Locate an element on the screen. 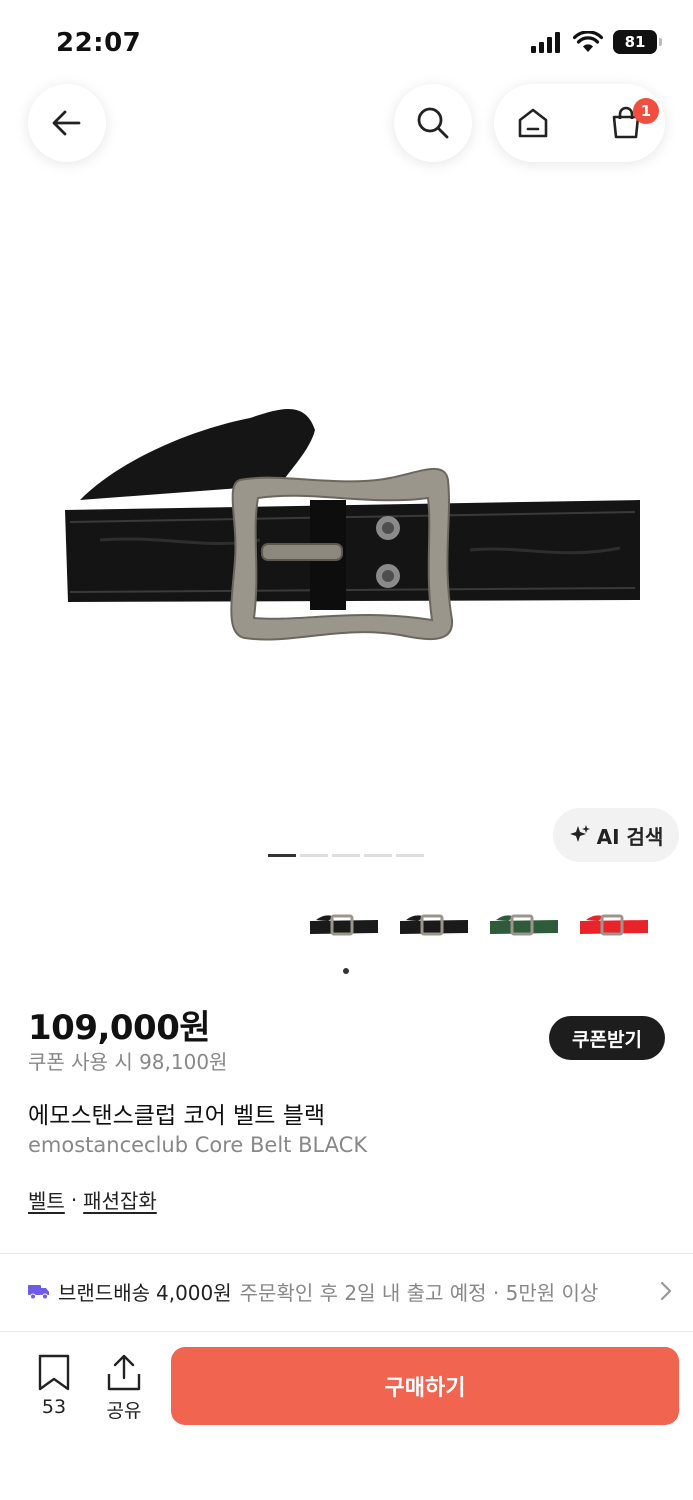  shipping-fee: 4,000원 is located at coordinates (194, 1292).